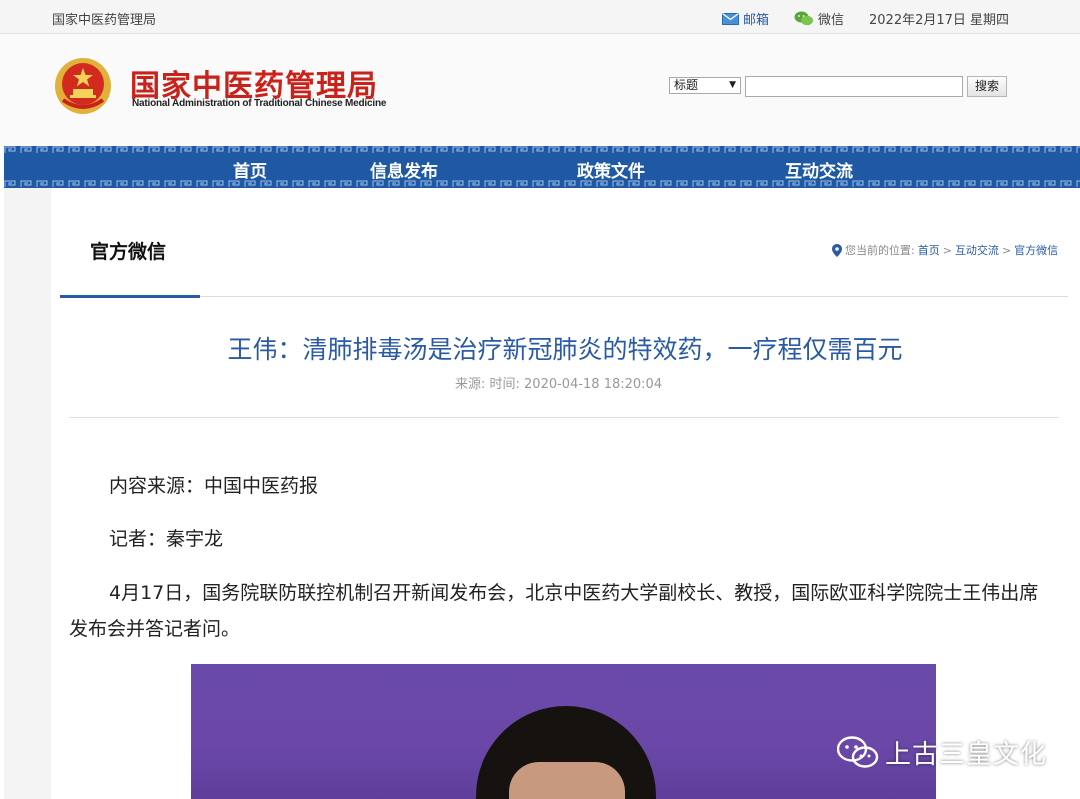 The image size is (1080, 799). What do you see at coordinates (880, 250) in the screenshot?
I see `breadcrumb-prefix: 您当前的位置:` at bounding box center [880, 250].